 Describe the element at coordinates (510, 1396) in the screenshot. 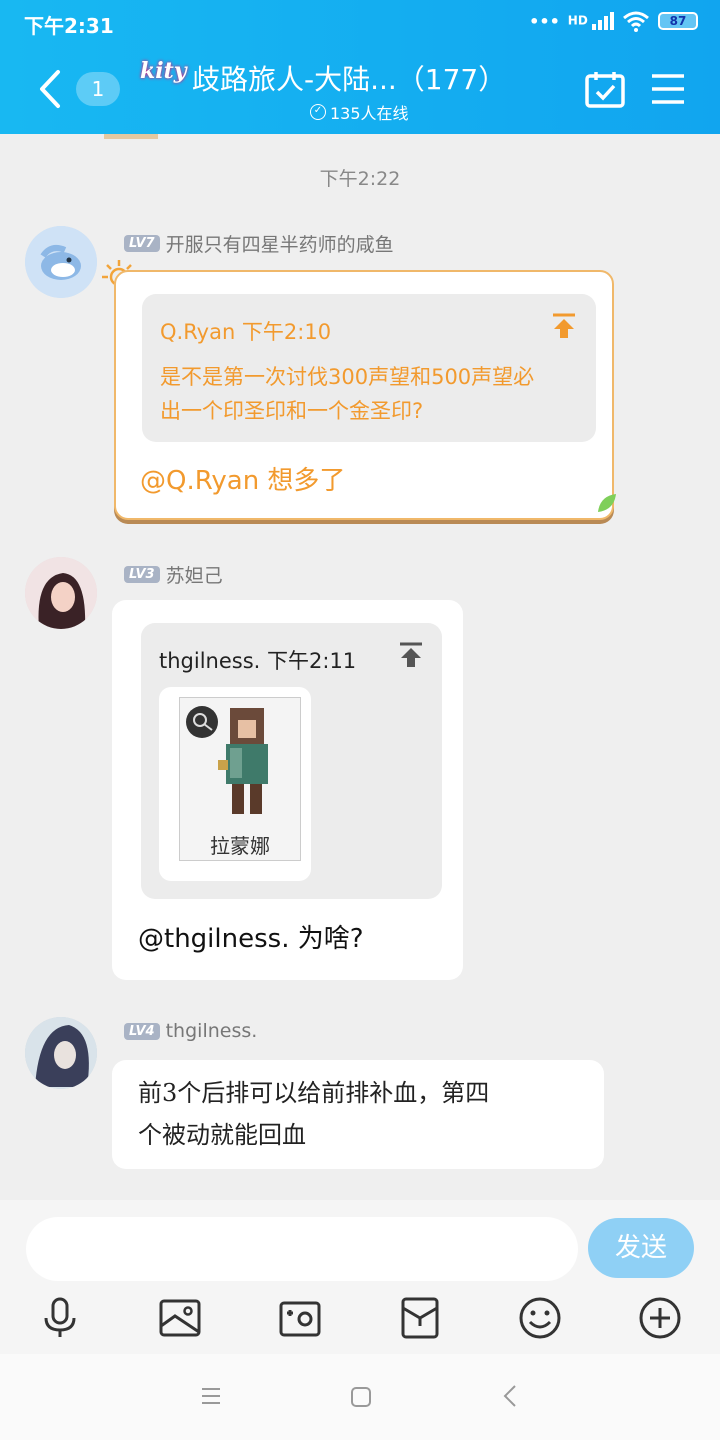

I see `system-back-icon` at that location.